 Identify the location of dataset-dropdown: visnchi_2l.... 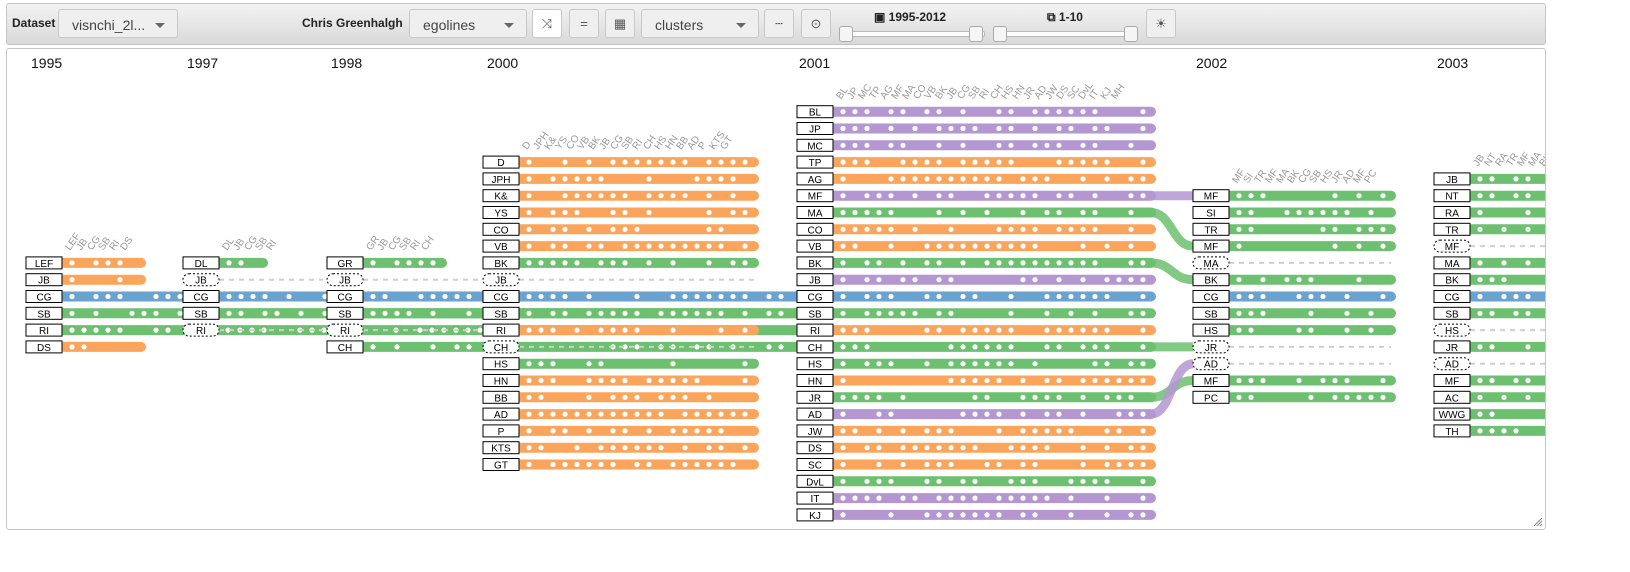
(118, 23).